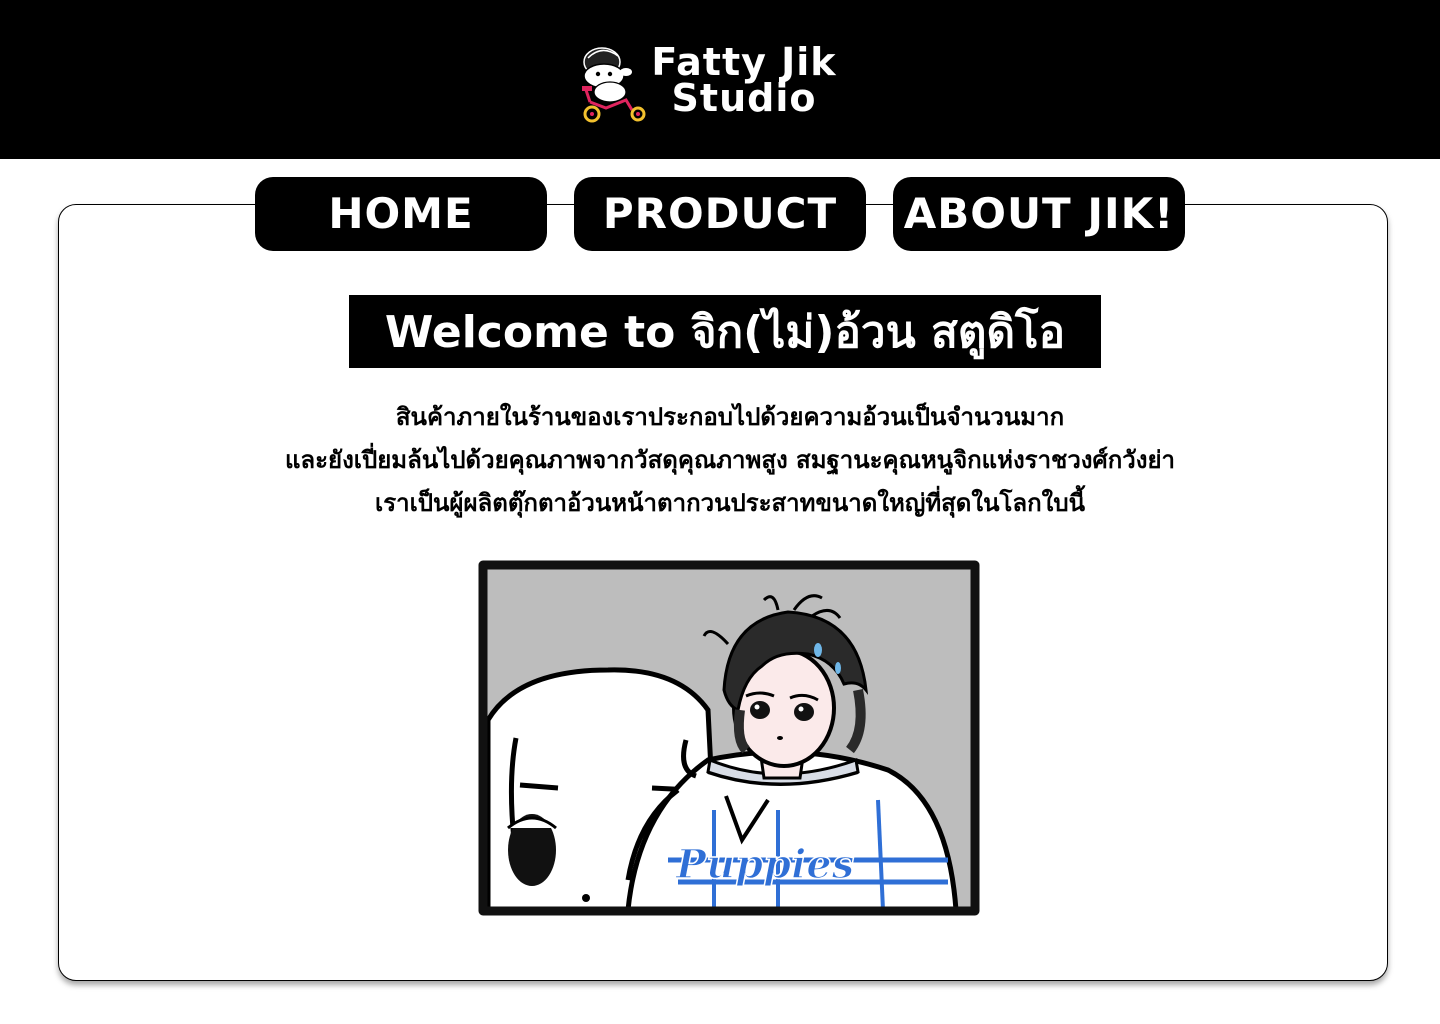  What do you see at coordinates (614, 85) in the screenshot?
I see `mascot-on-tricycle-icon` at bounding box center [614, 85].